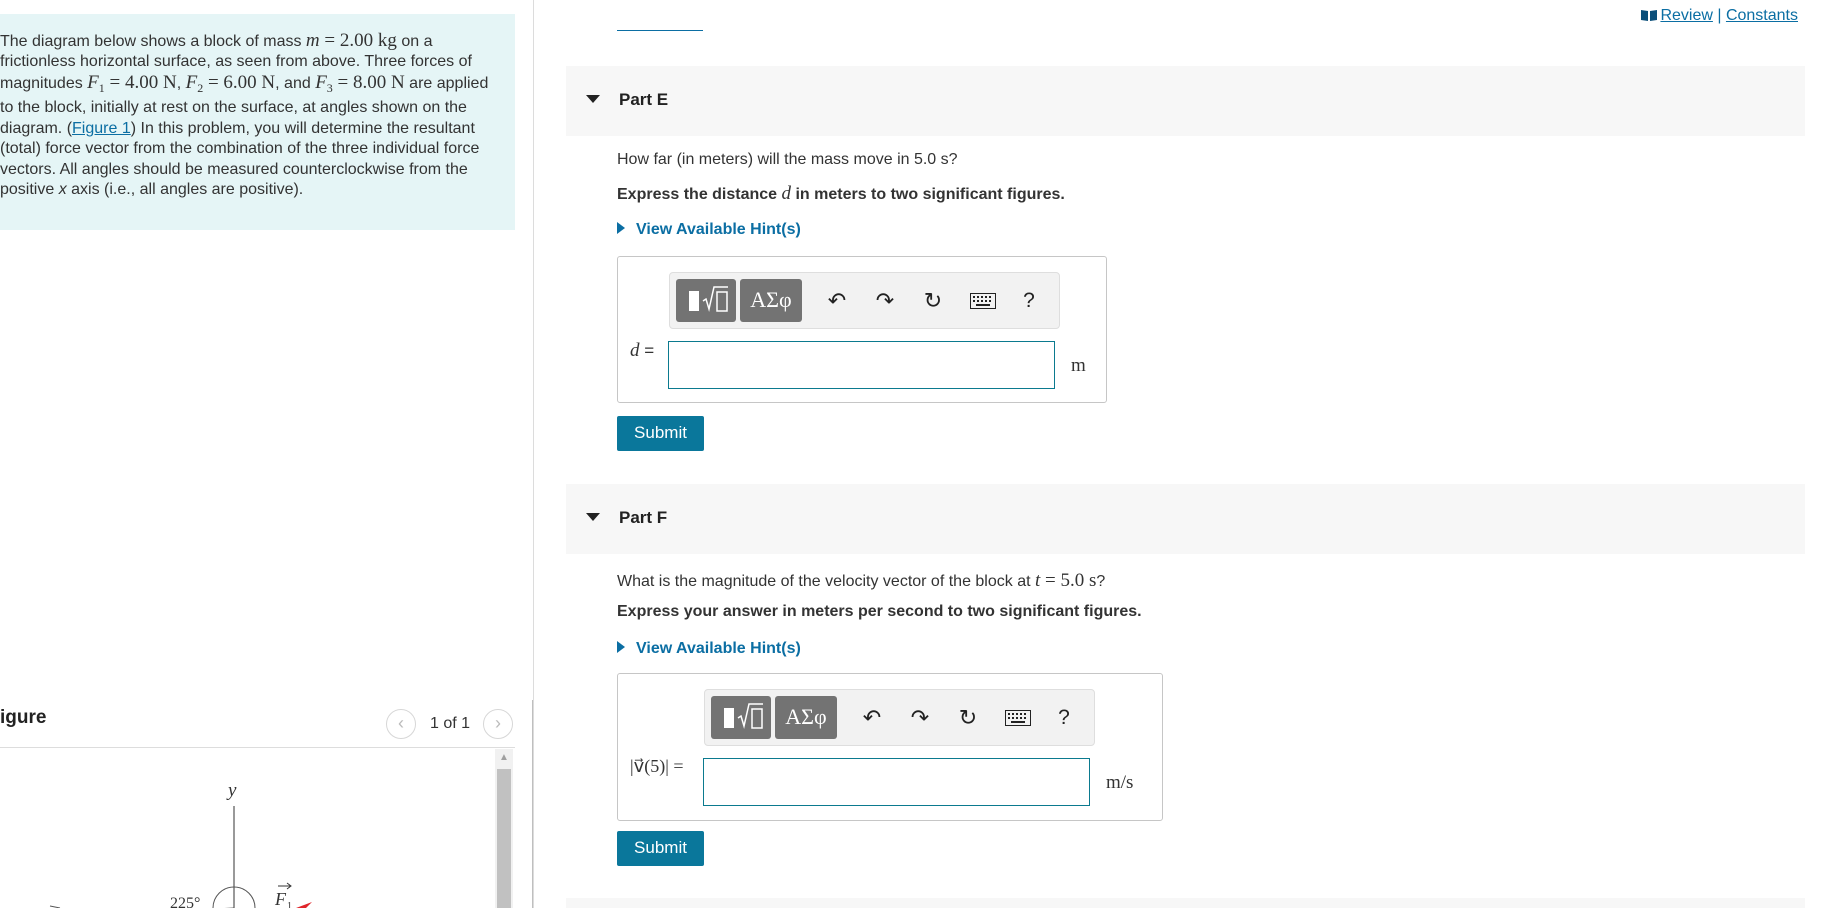 The height and width of the screenshot is (908, 1830). Describe the element at coordinates (101, 128) in the screenshot. I see `figure-1-link: Figure 1` at that location.